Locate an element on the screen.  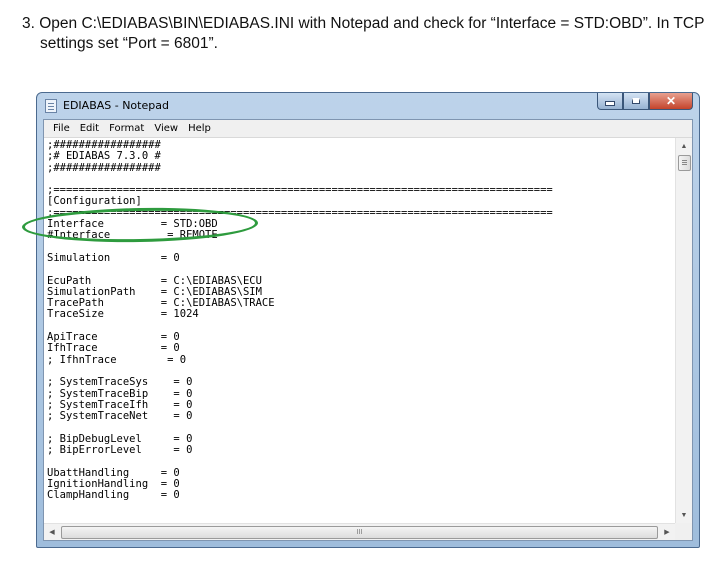
grip-icon: III is located at coordinates (359, 532).